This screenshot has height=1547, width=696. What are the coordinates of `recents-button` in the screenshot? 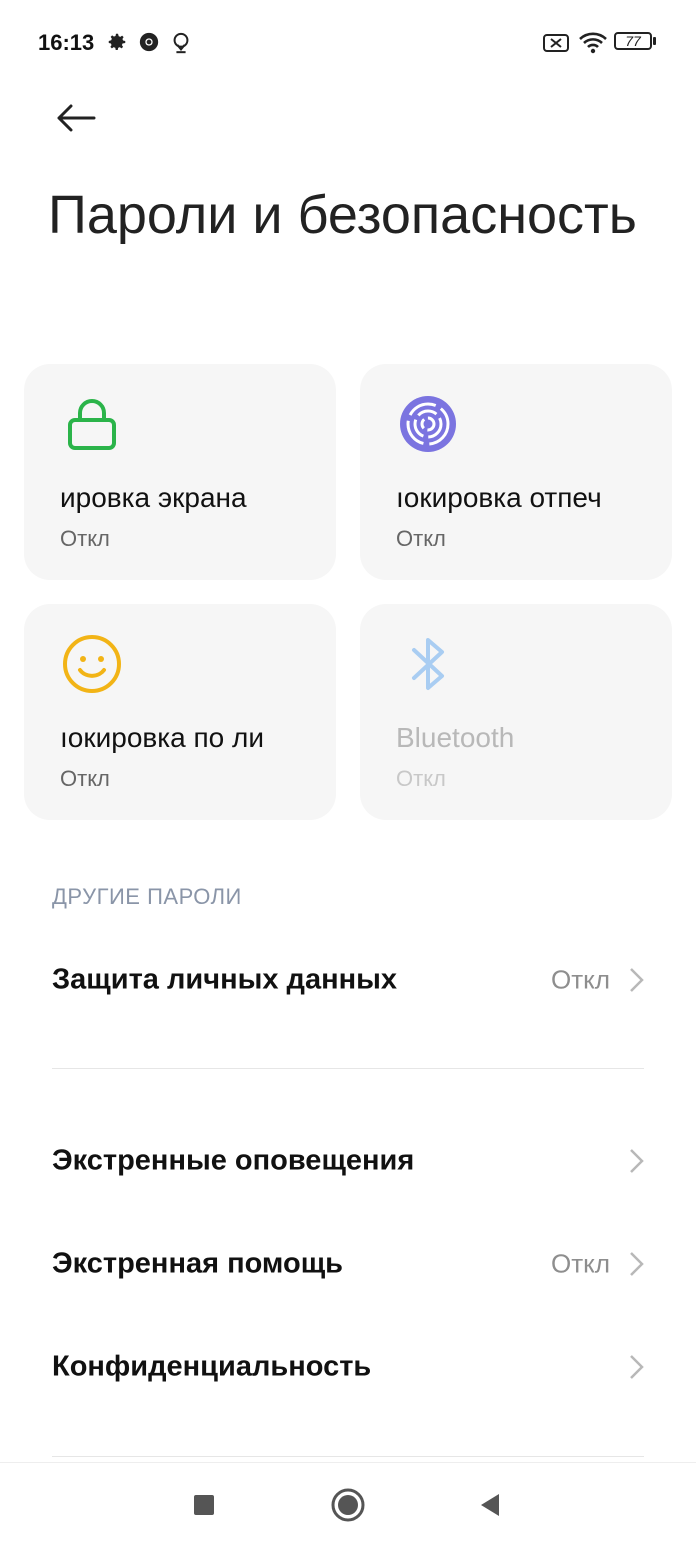 It's located at (204, 1505).